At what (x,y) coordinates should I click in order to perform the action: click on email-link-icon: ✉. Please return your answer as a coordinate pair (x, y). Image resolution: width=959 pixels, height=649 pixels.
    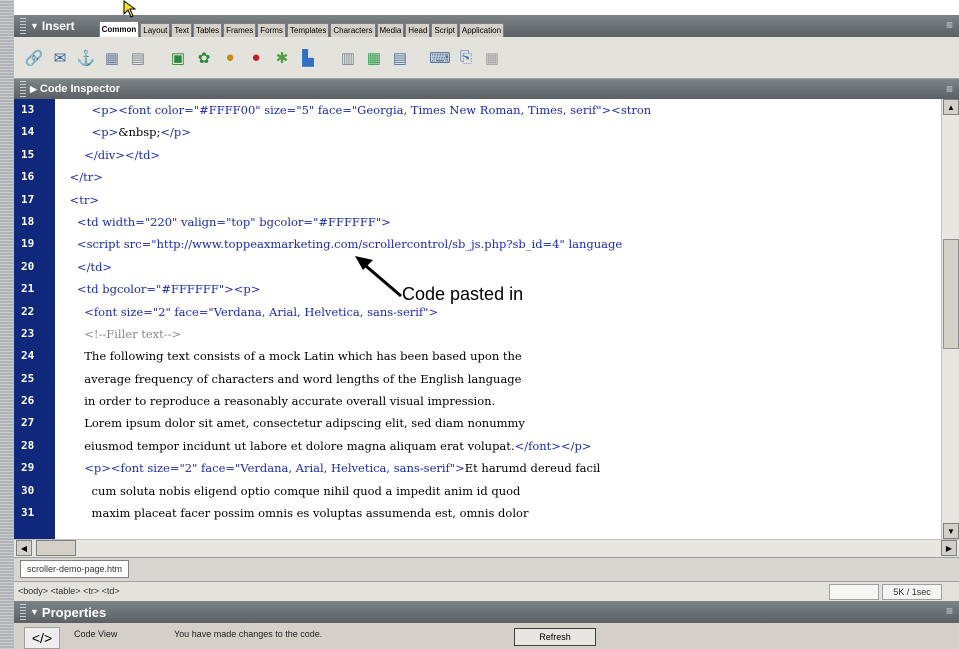
    Looking at the image, I should click on (60, 58).